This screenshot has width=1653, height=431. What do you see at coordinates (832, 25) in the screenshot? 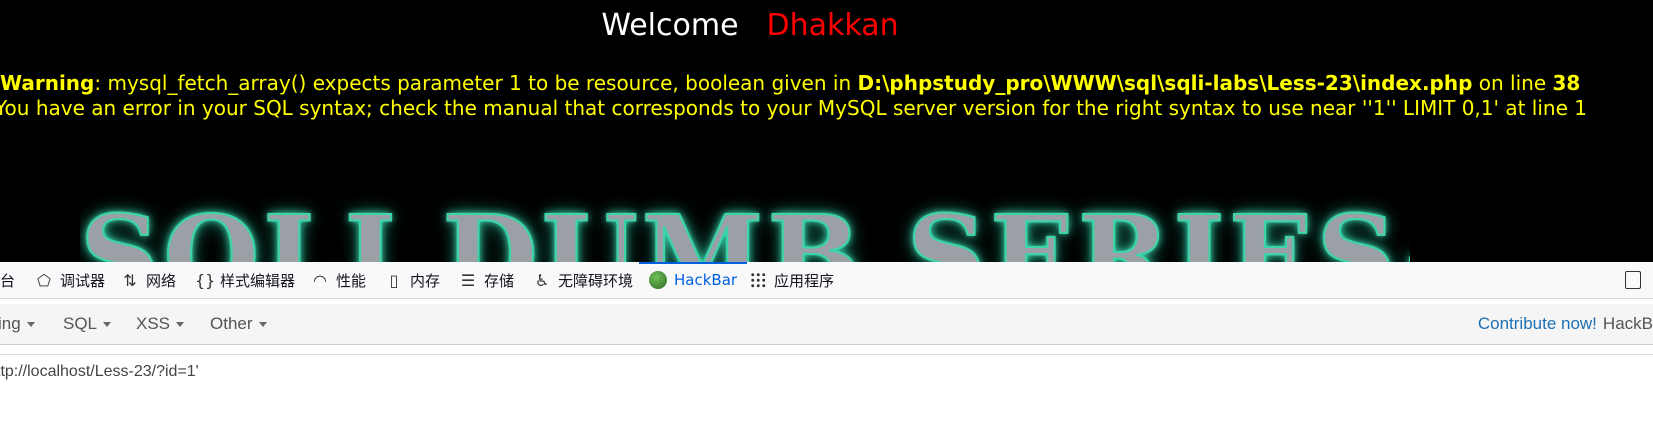
I see `user-name: Dhakkan` at bounding box center [832, 25].